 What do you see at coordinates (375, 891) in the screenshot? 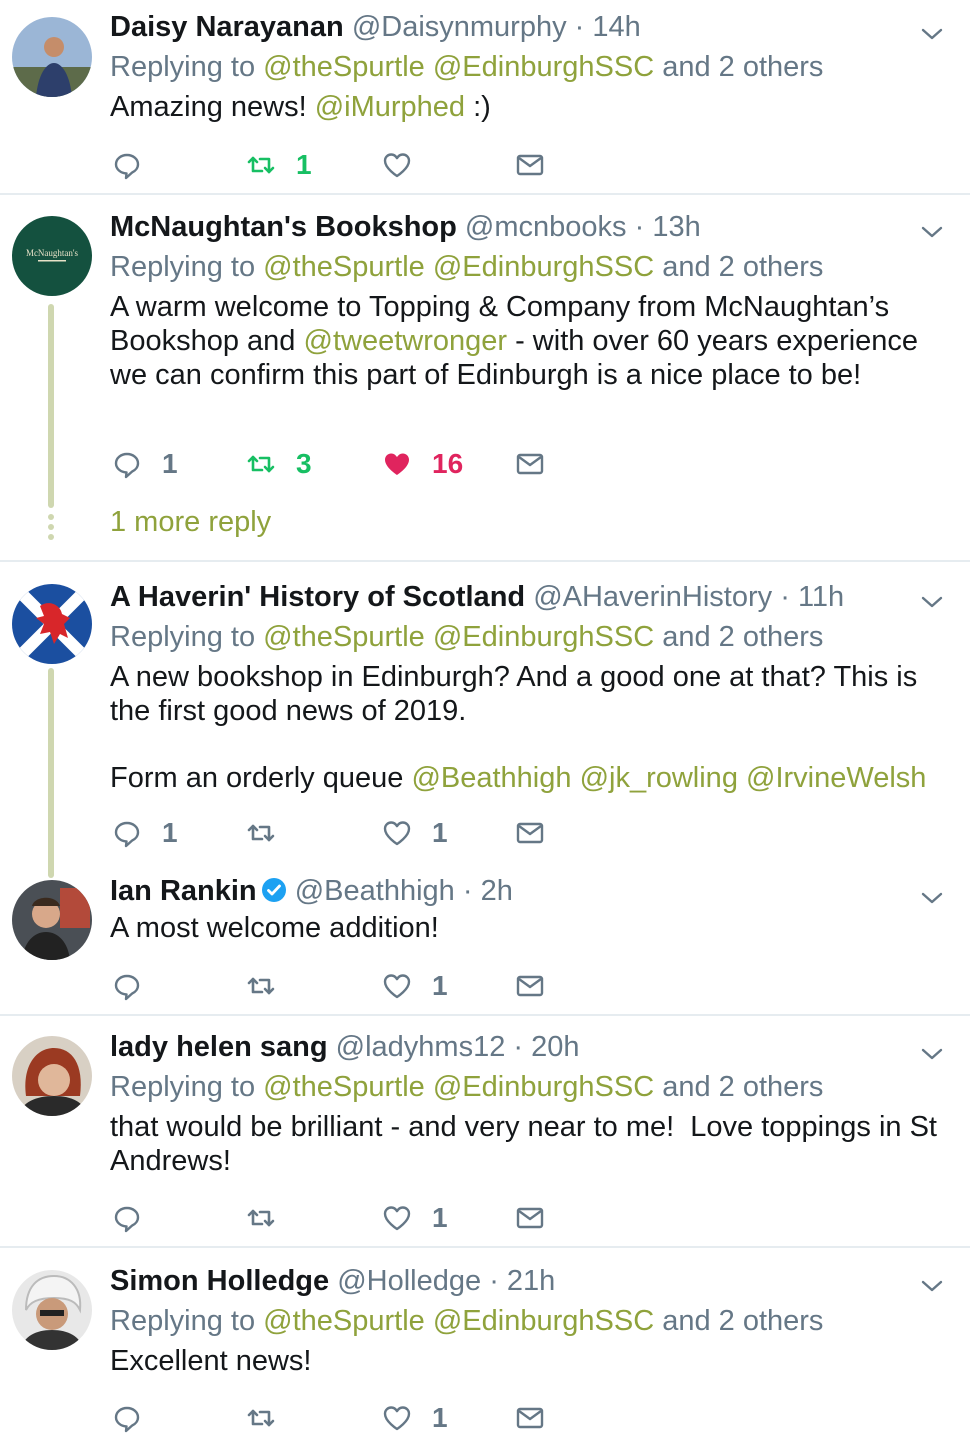
I see `user-handle: @Beathhigh` at bounding box center [375, 891].